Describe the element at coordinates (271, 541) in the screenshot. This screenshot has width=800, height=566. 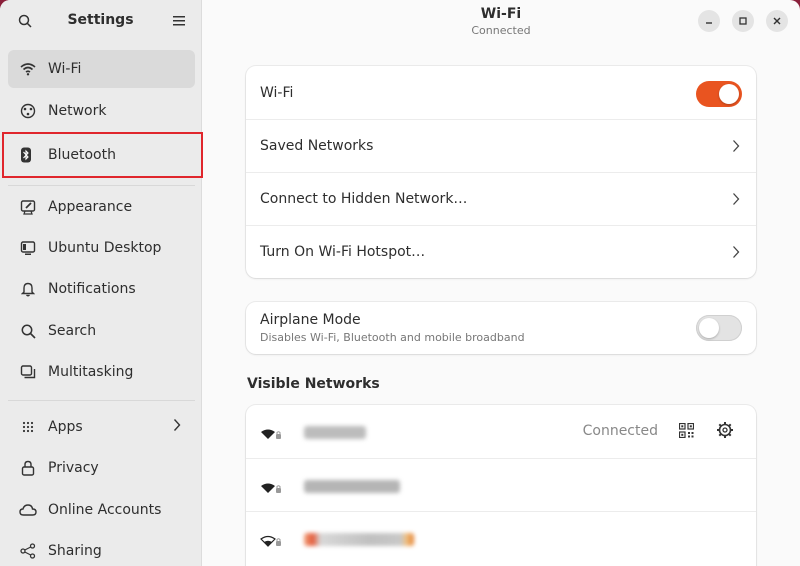
I see `wifi-signal-weak-locked-icon` at that location.